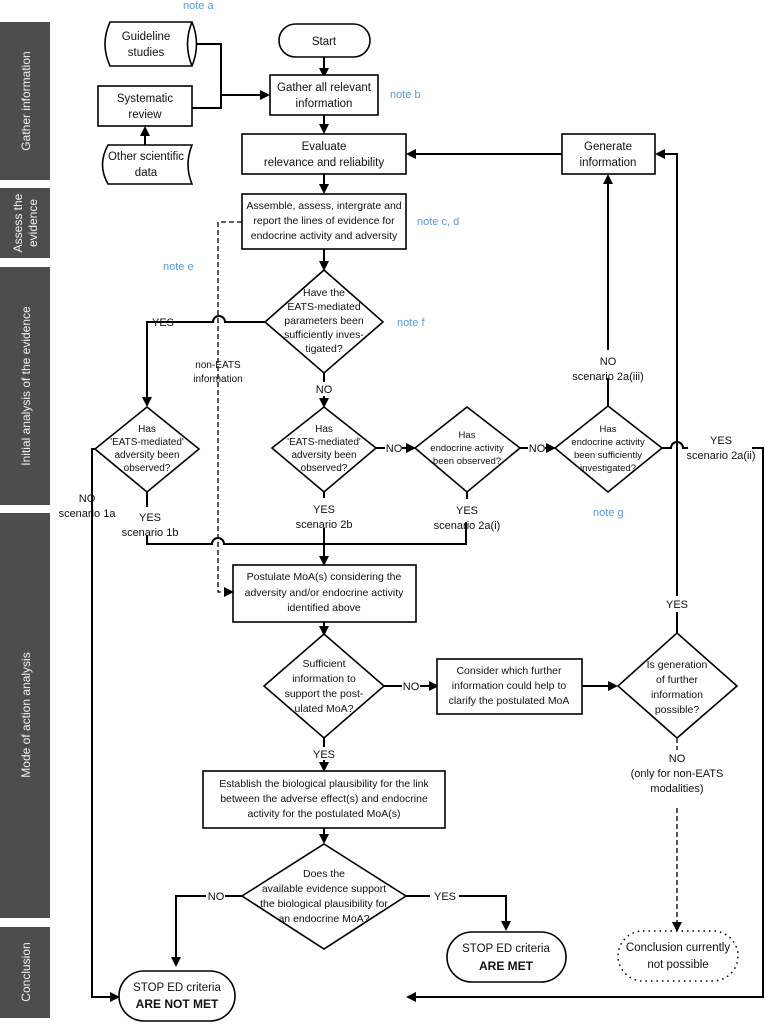 This screenshot has height=1024, width=765. Describe the element at coordinates (147, 468) in the screenshot. I see `node-text: observed?` at that location.